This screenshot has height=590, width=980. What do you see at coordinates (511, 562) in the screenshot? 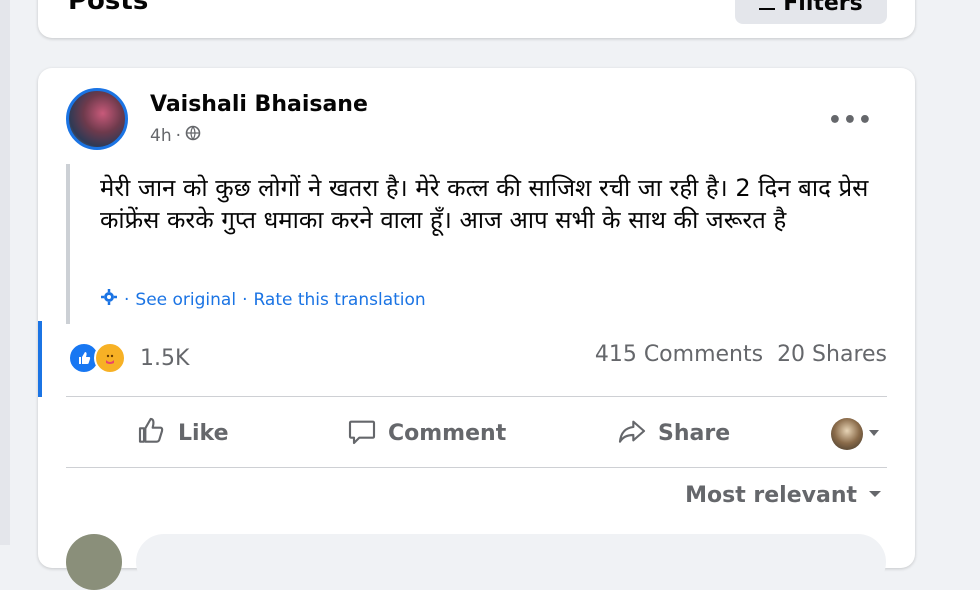
I see `comment-input` at bounding box center [511, 562].